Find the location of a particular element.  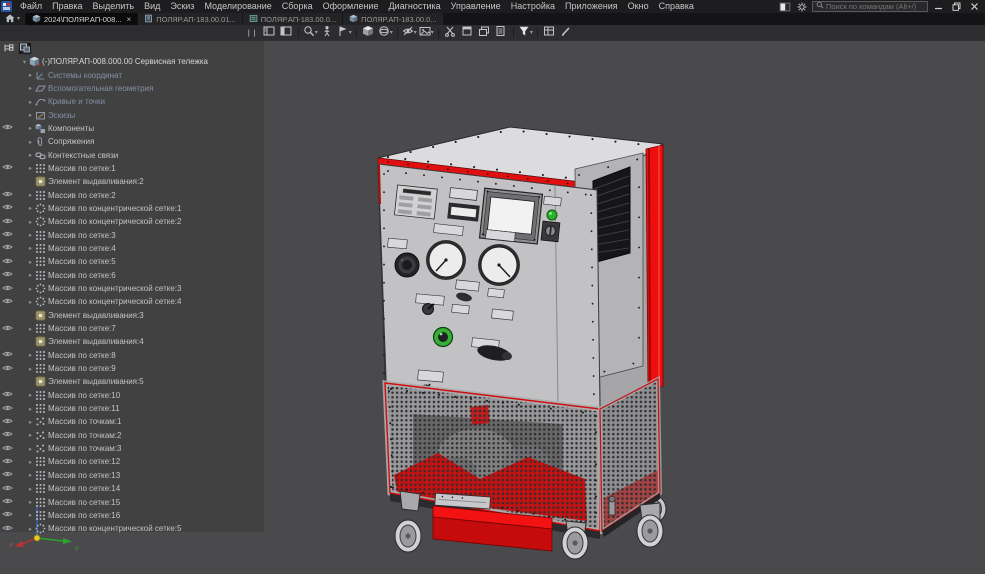

tree-item-20: Элемент выдавливания:3 is located at coordinates (132, 315).